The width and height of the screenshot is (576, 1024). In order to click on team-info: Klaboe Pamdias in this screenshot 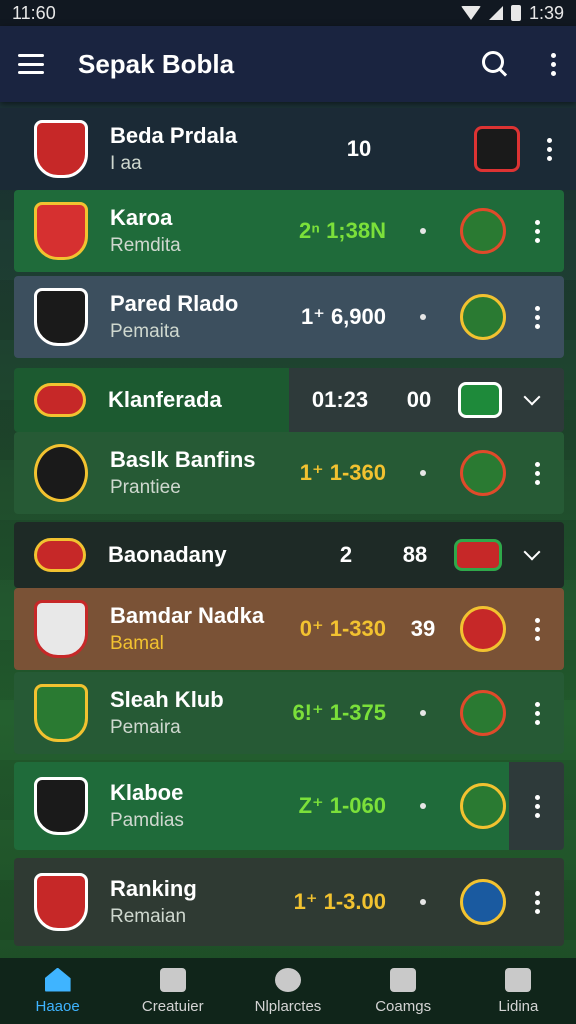, I will do `click(184, 806)`.